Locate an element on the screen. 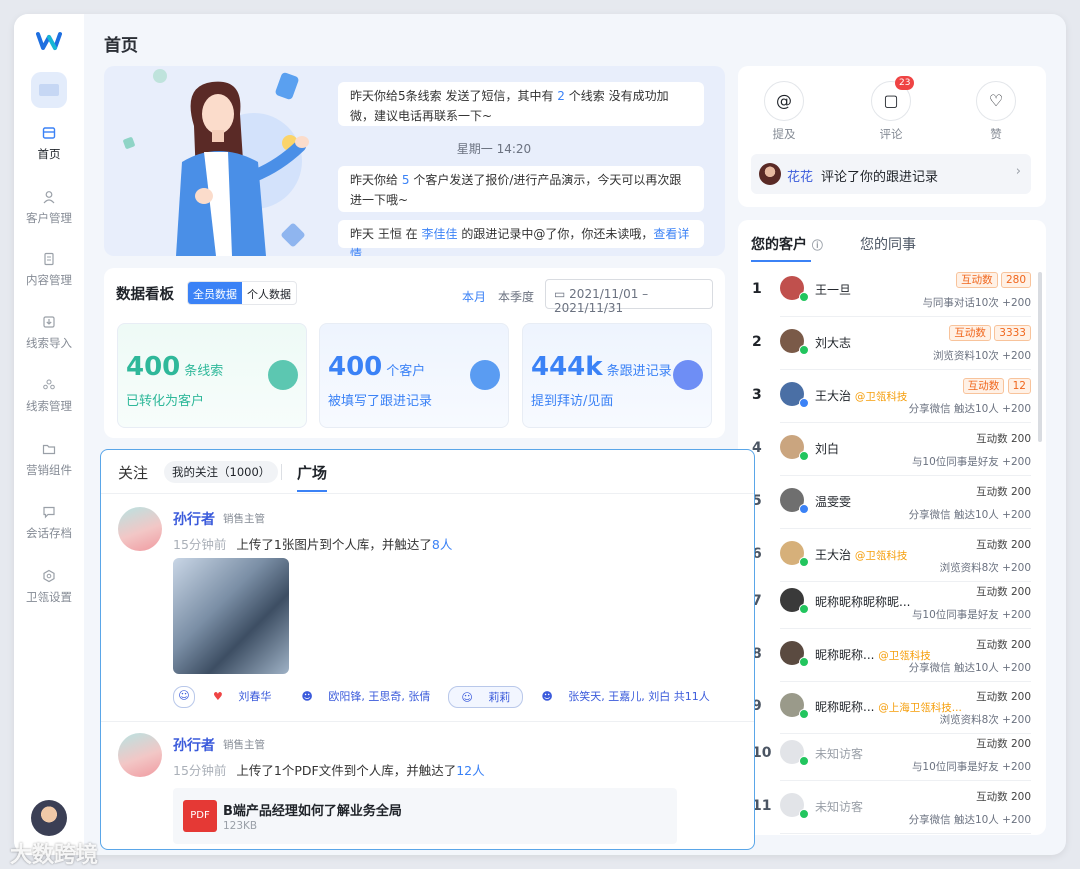 Image resolution: width=1080 pixels, height=869 pixels. sidebar-item-label: 内容管理 is located at coordinates (49, 280).